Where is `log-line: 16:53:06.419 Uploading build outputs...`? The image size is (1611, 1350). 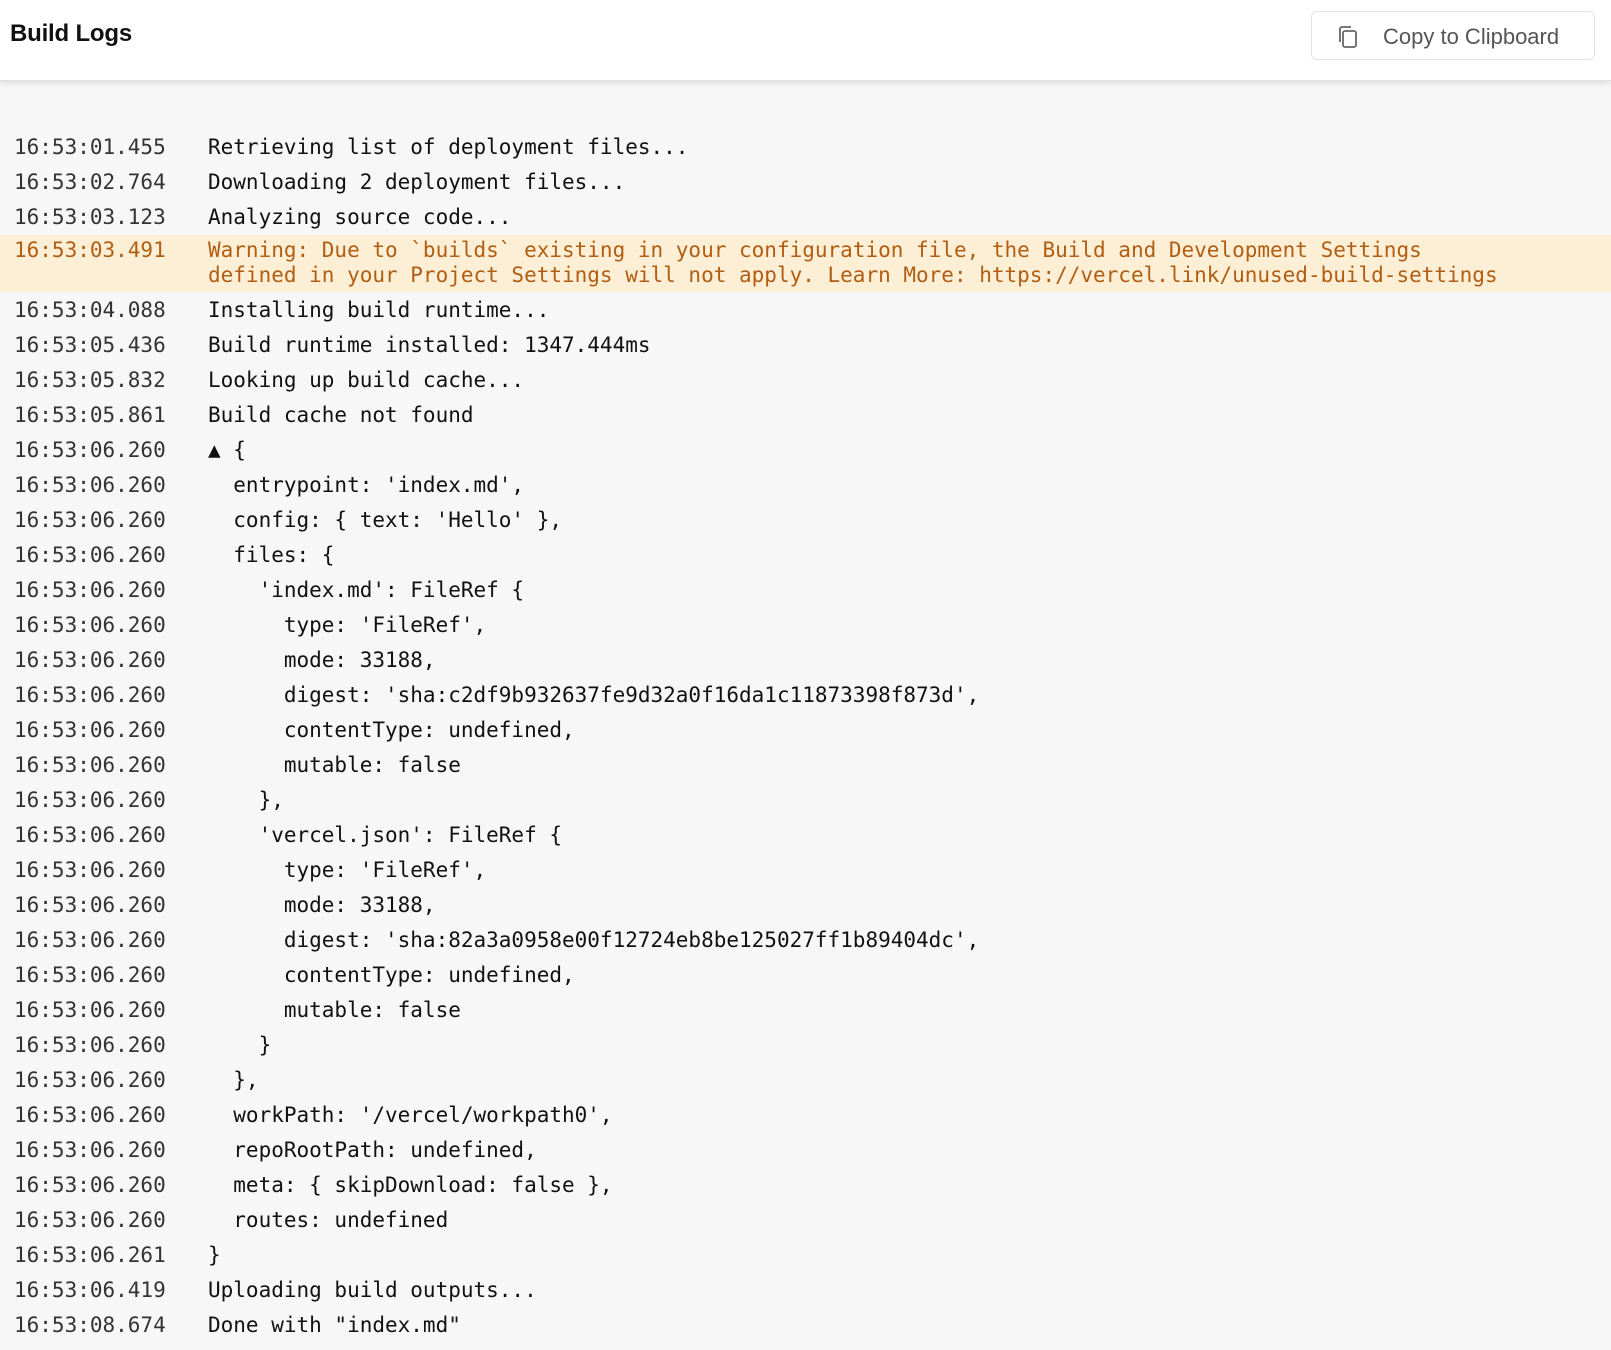 log-line: 16:53:06.419 Uploading build outputs... is located at coordinates (805, 1290).